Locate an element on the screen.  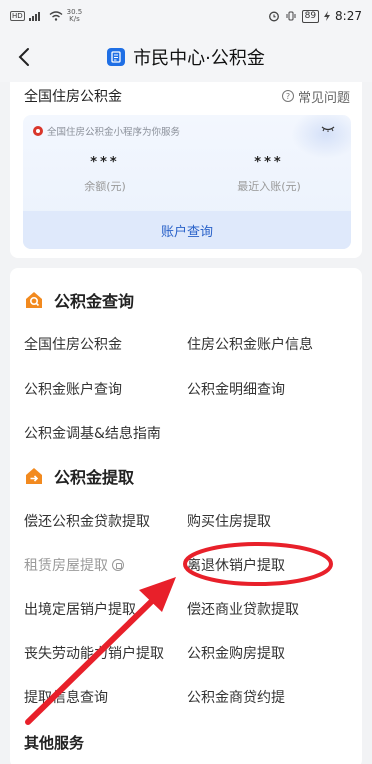
withdraw-item-disabled: 租赁房屋提取 is located at coordinates (74, 565).